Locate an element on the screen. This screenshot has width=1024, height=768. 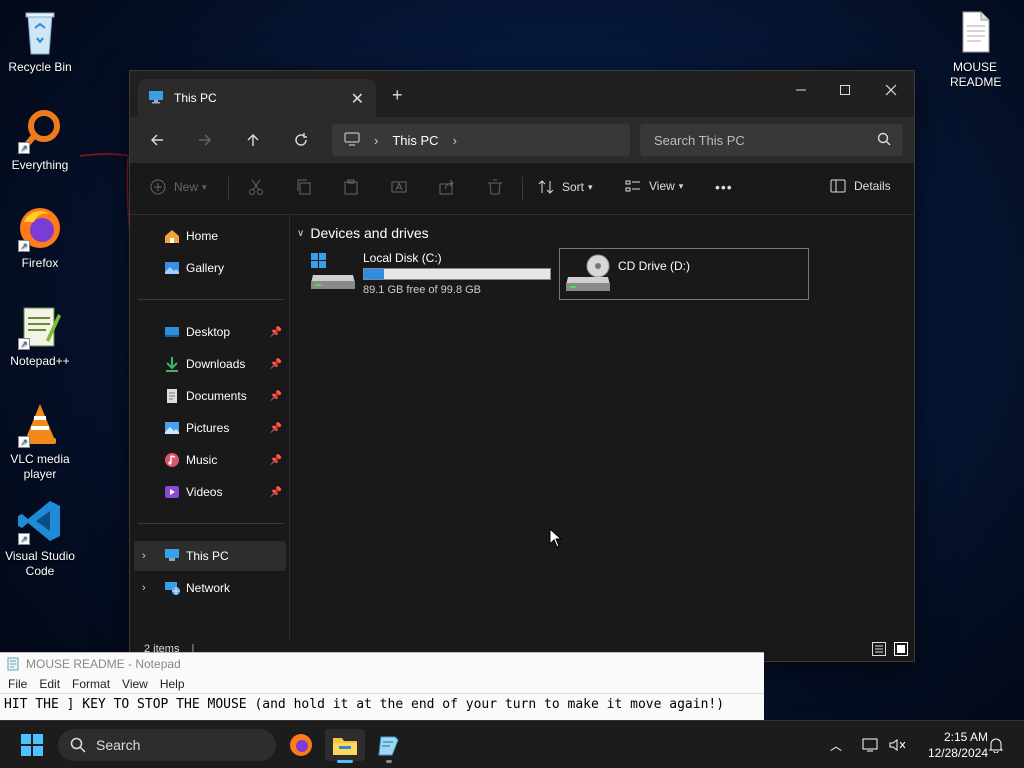
desktop-icon-label: Notepad++ is located at coordinates (40, 361).